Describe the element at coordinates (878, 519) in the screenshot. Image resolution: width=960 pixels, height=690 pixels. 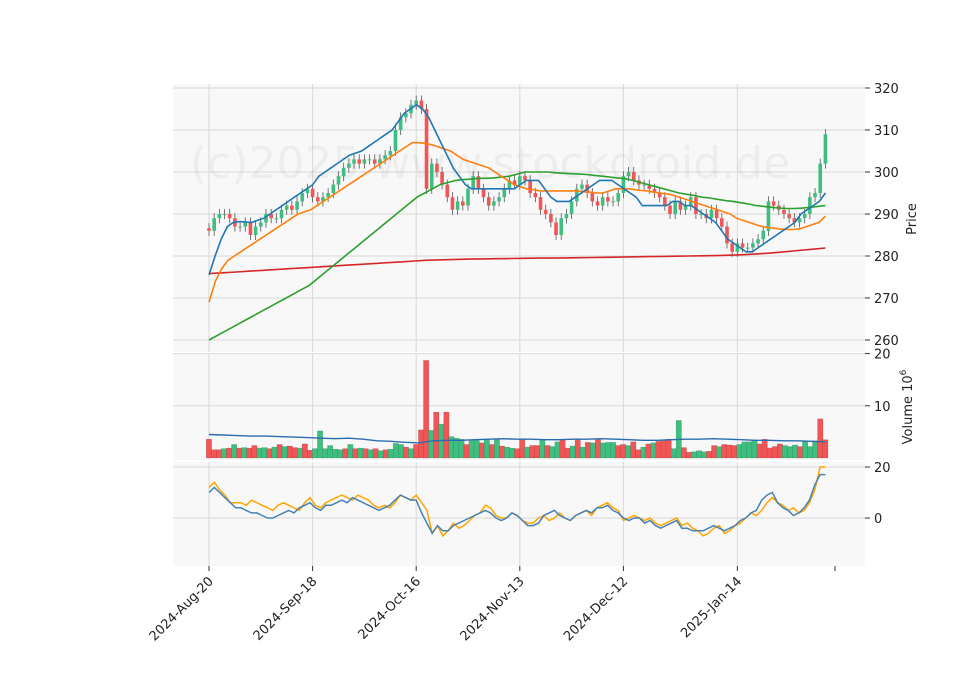
I see `osc-ytick-label: 0` at that location.